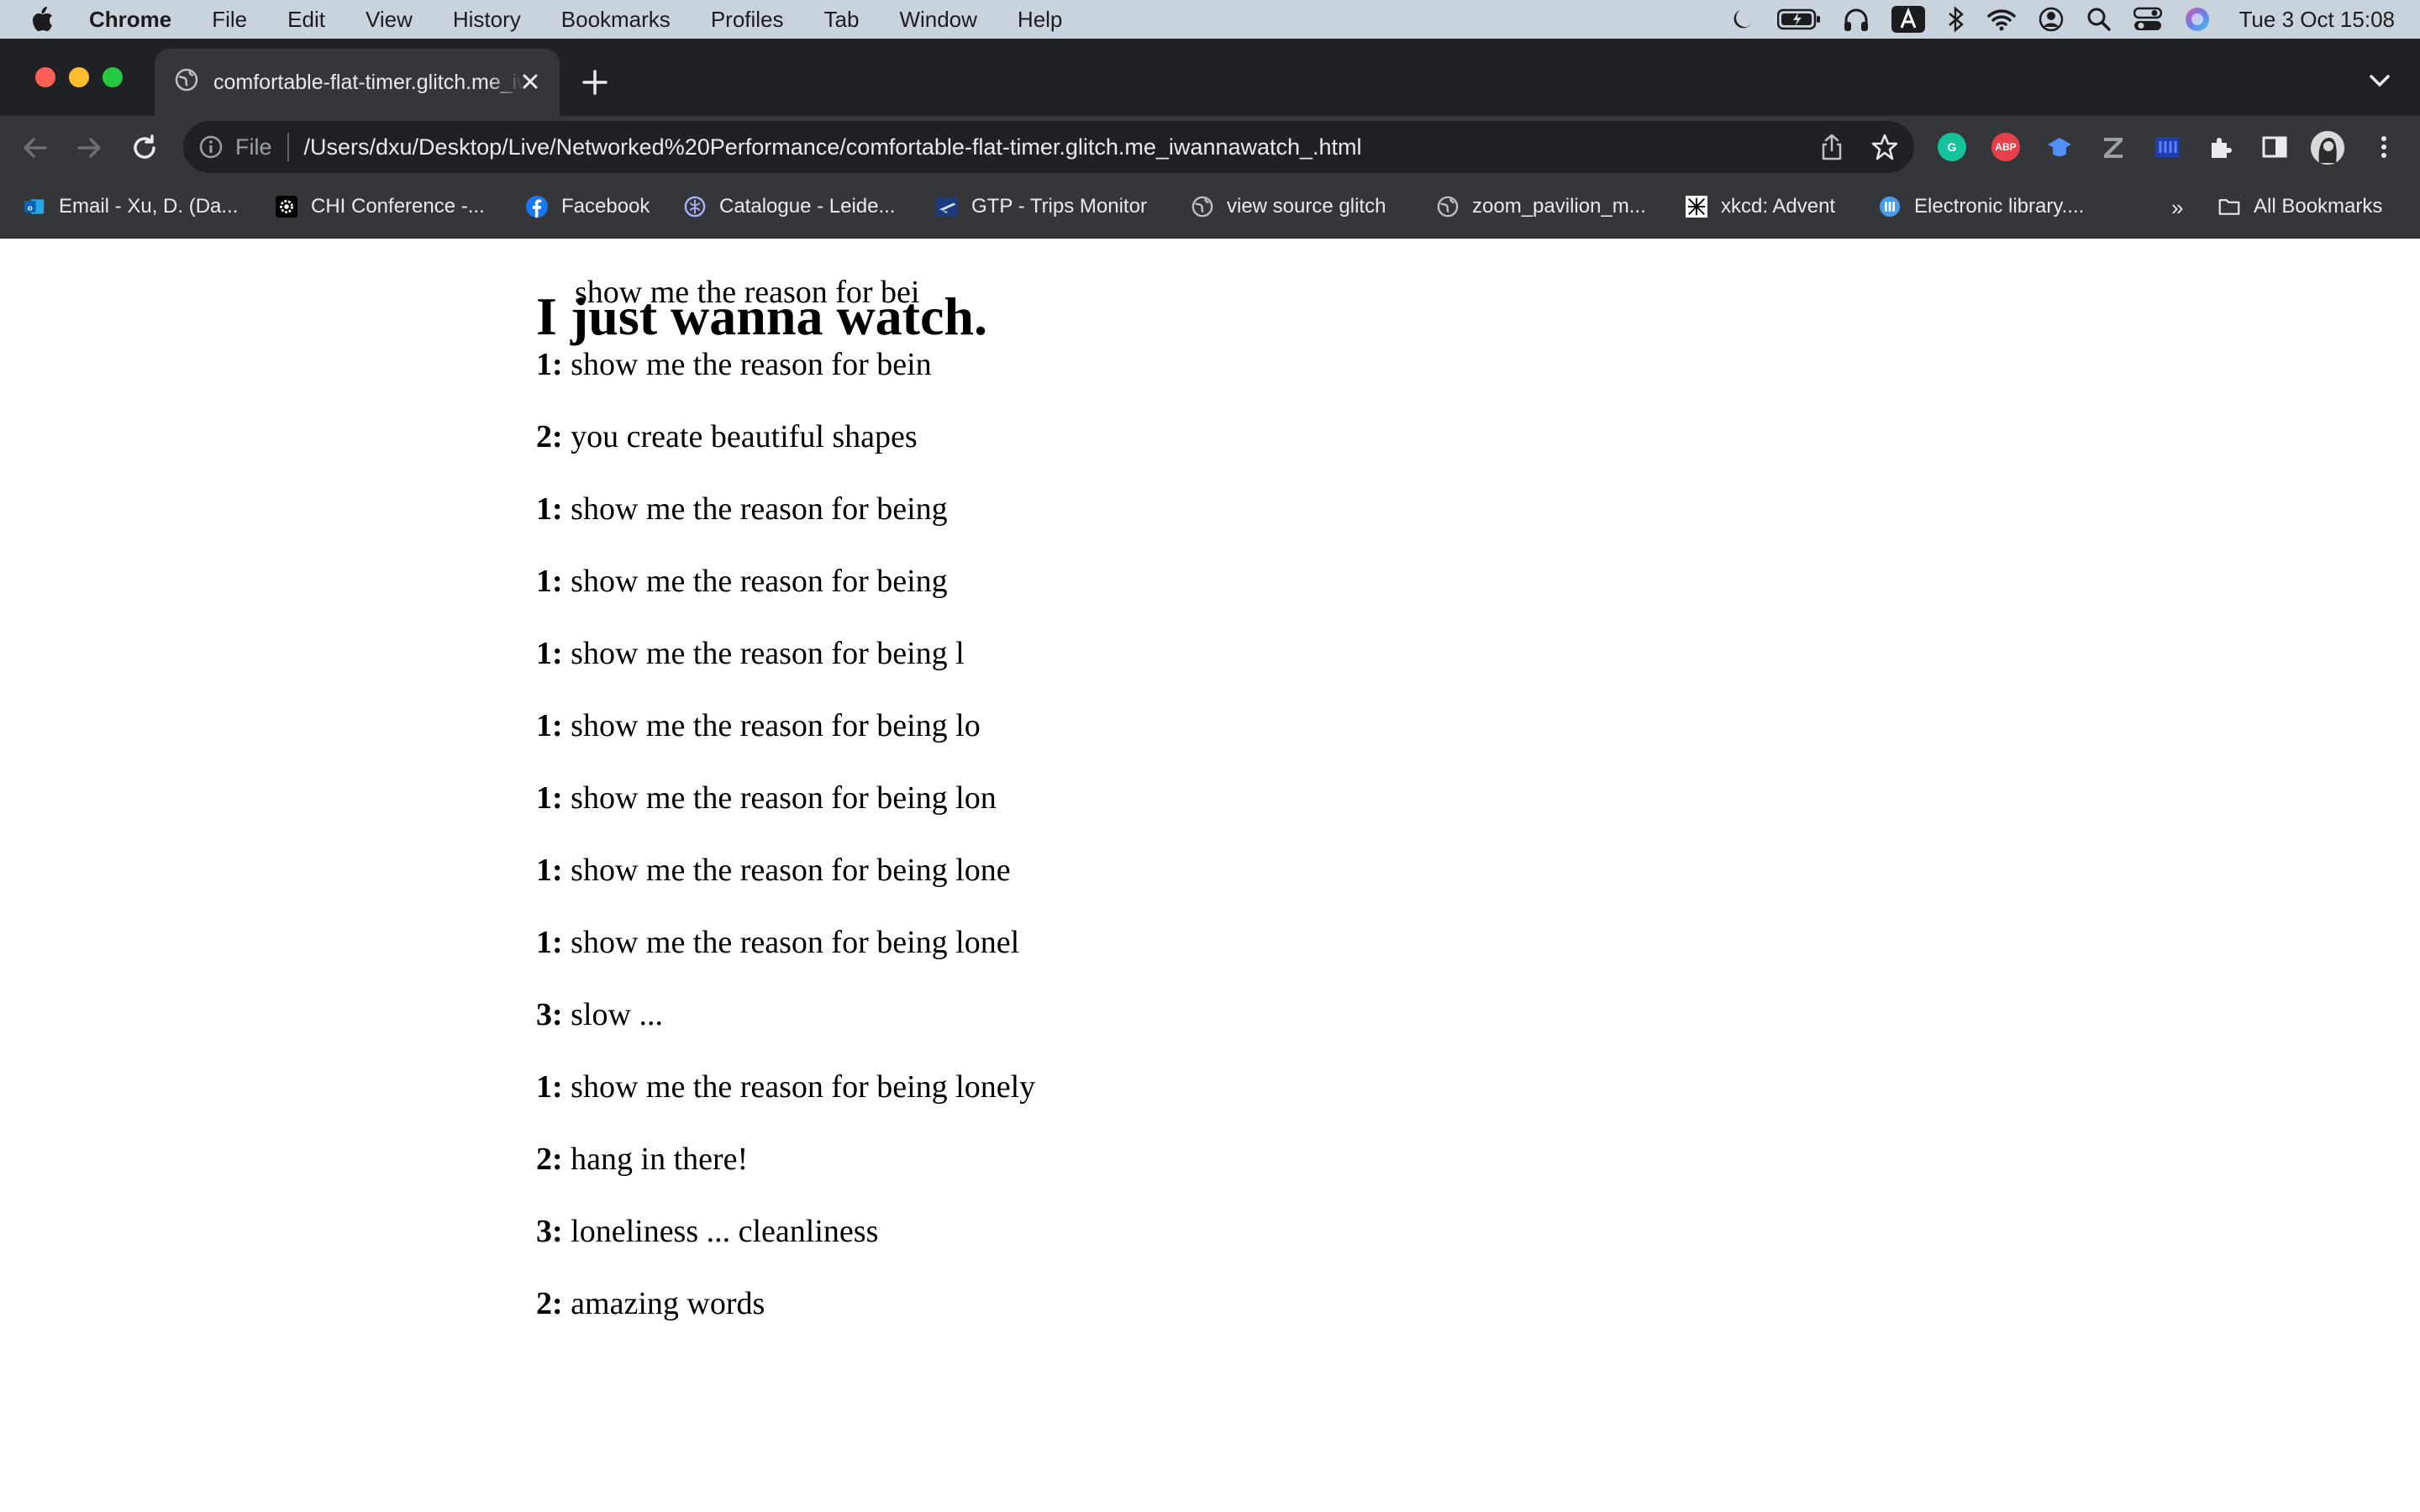  Describe the element at coordinates (2318, 206) in the screenshot. I see `all-bookmarks-label: All Bookmarks` at that location.